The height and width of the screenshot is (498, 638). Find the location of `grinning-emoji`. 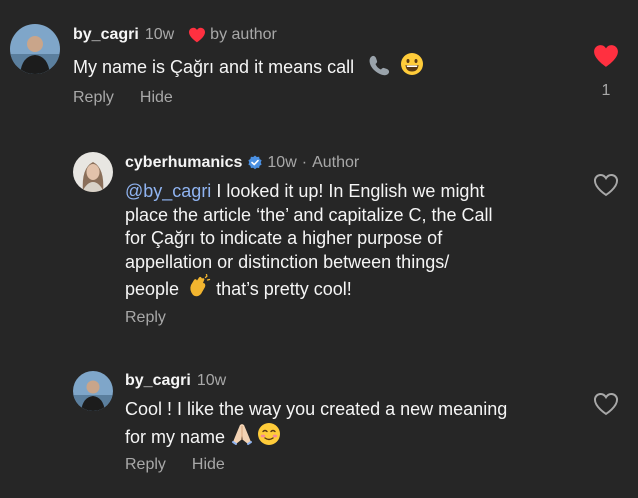

grinning-emoji is located at coordinates (412, 67).